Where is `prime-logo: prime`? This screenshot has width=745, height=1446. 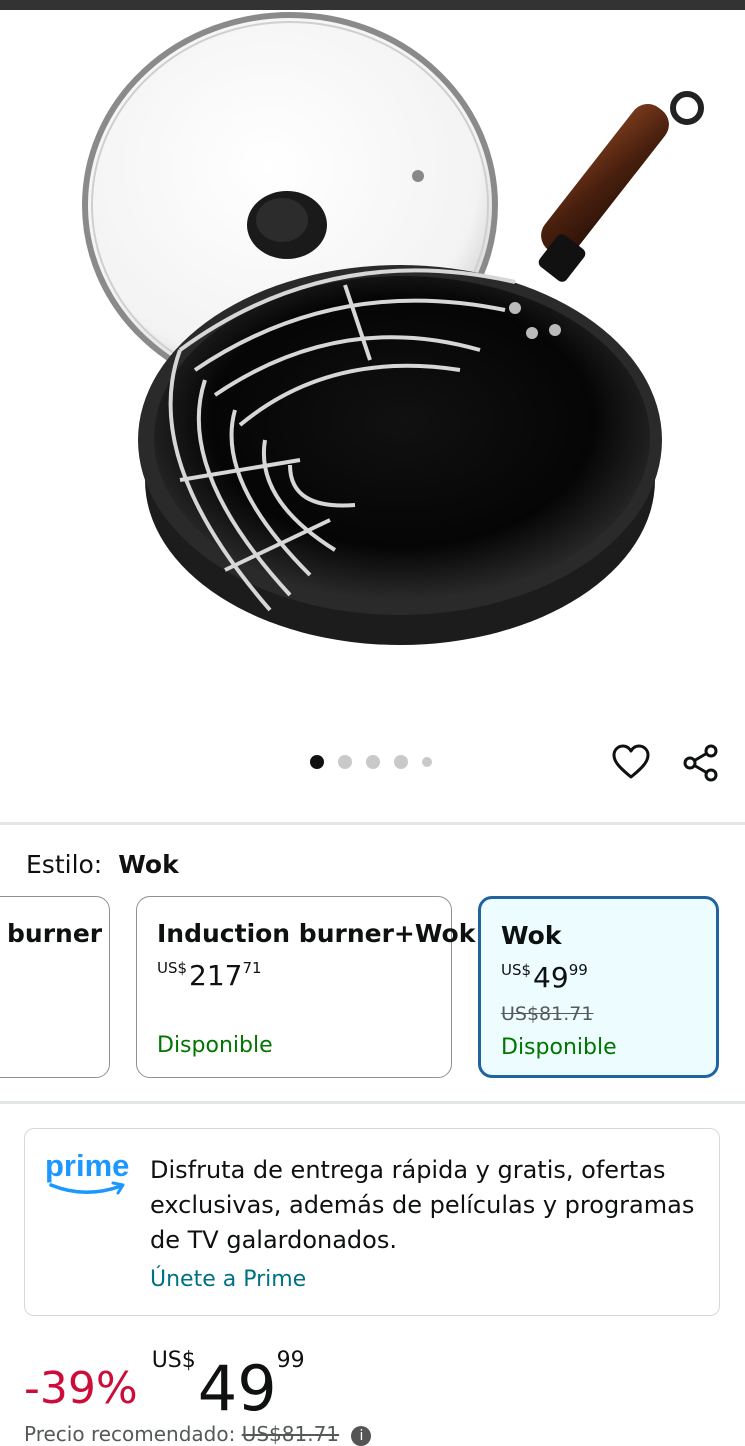 prime-logo: prime is located at coordinates (88, 1173).